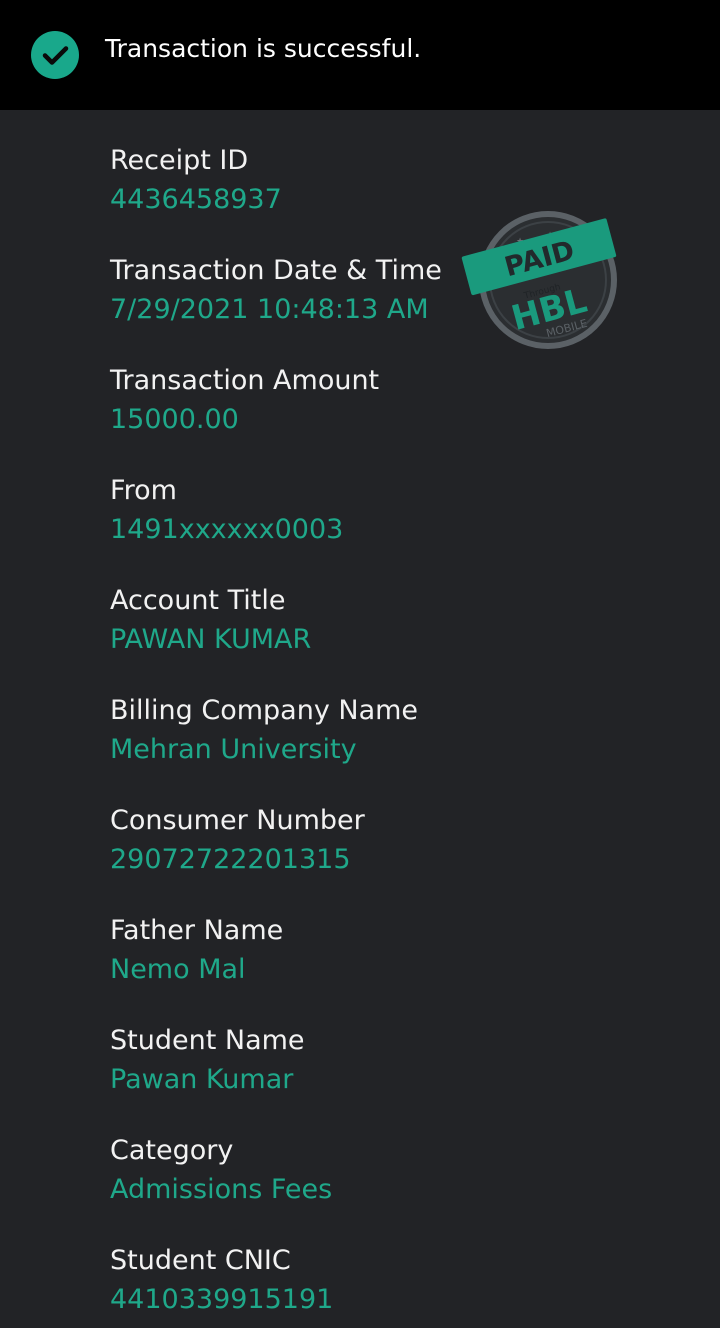 This screenshot has width=720, height=1328. I want to click on account-title-field: Account Title PAWAN KUMAR, so click(390, 620).